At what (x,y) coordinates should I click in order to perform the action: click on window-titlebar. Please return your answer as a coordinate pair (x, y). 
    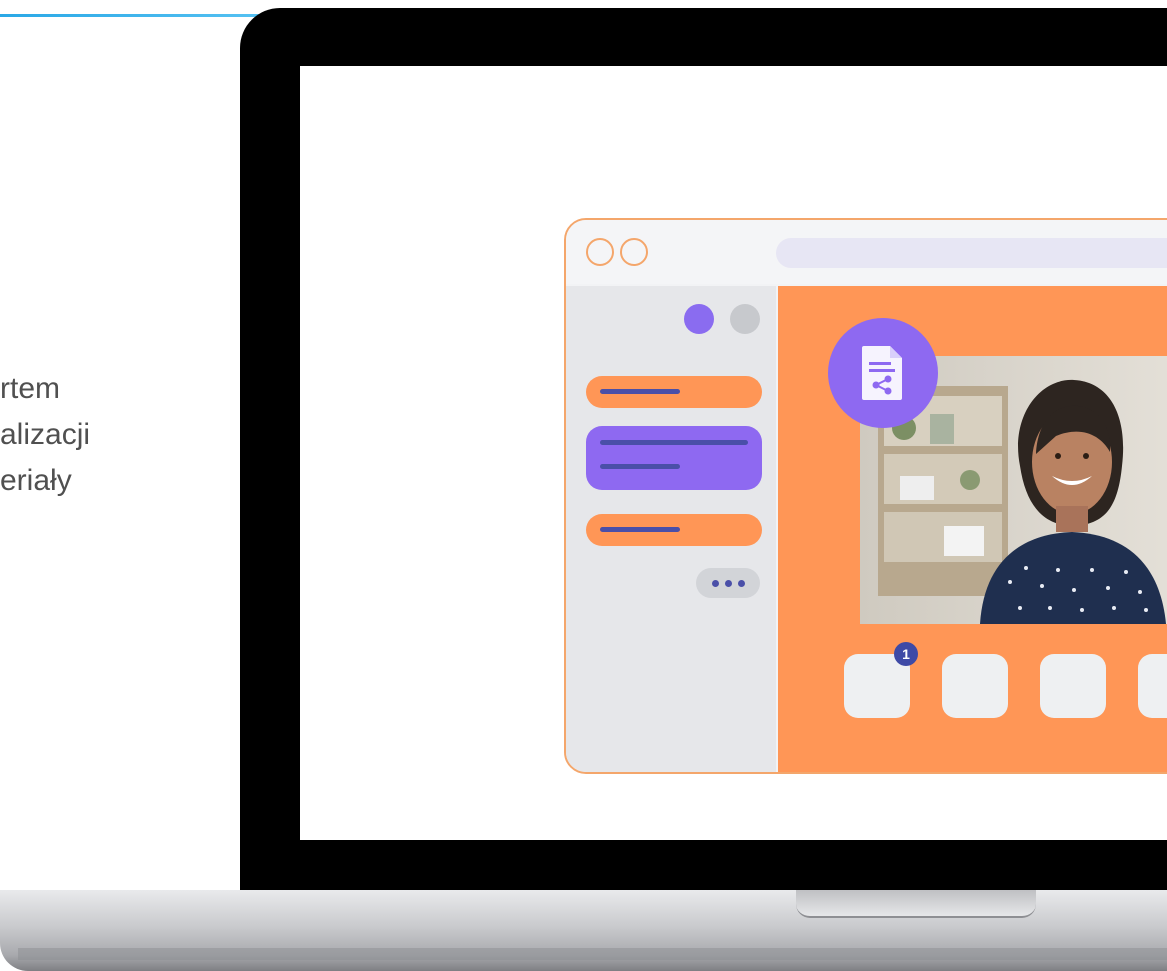
    Looking at the image, I should click on (866, 252).